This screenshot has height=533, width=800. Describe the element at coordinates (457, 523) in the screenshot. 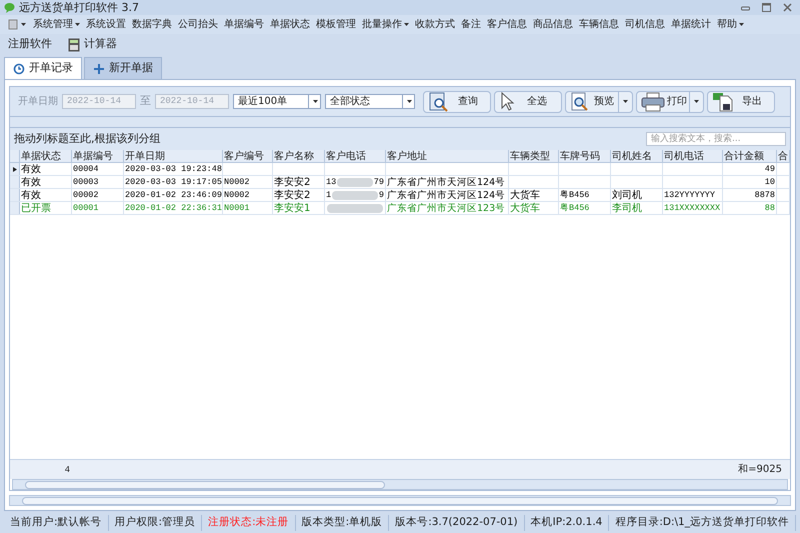

I see `status-item: 版本号:3.7(2022-07-01)` at that location.